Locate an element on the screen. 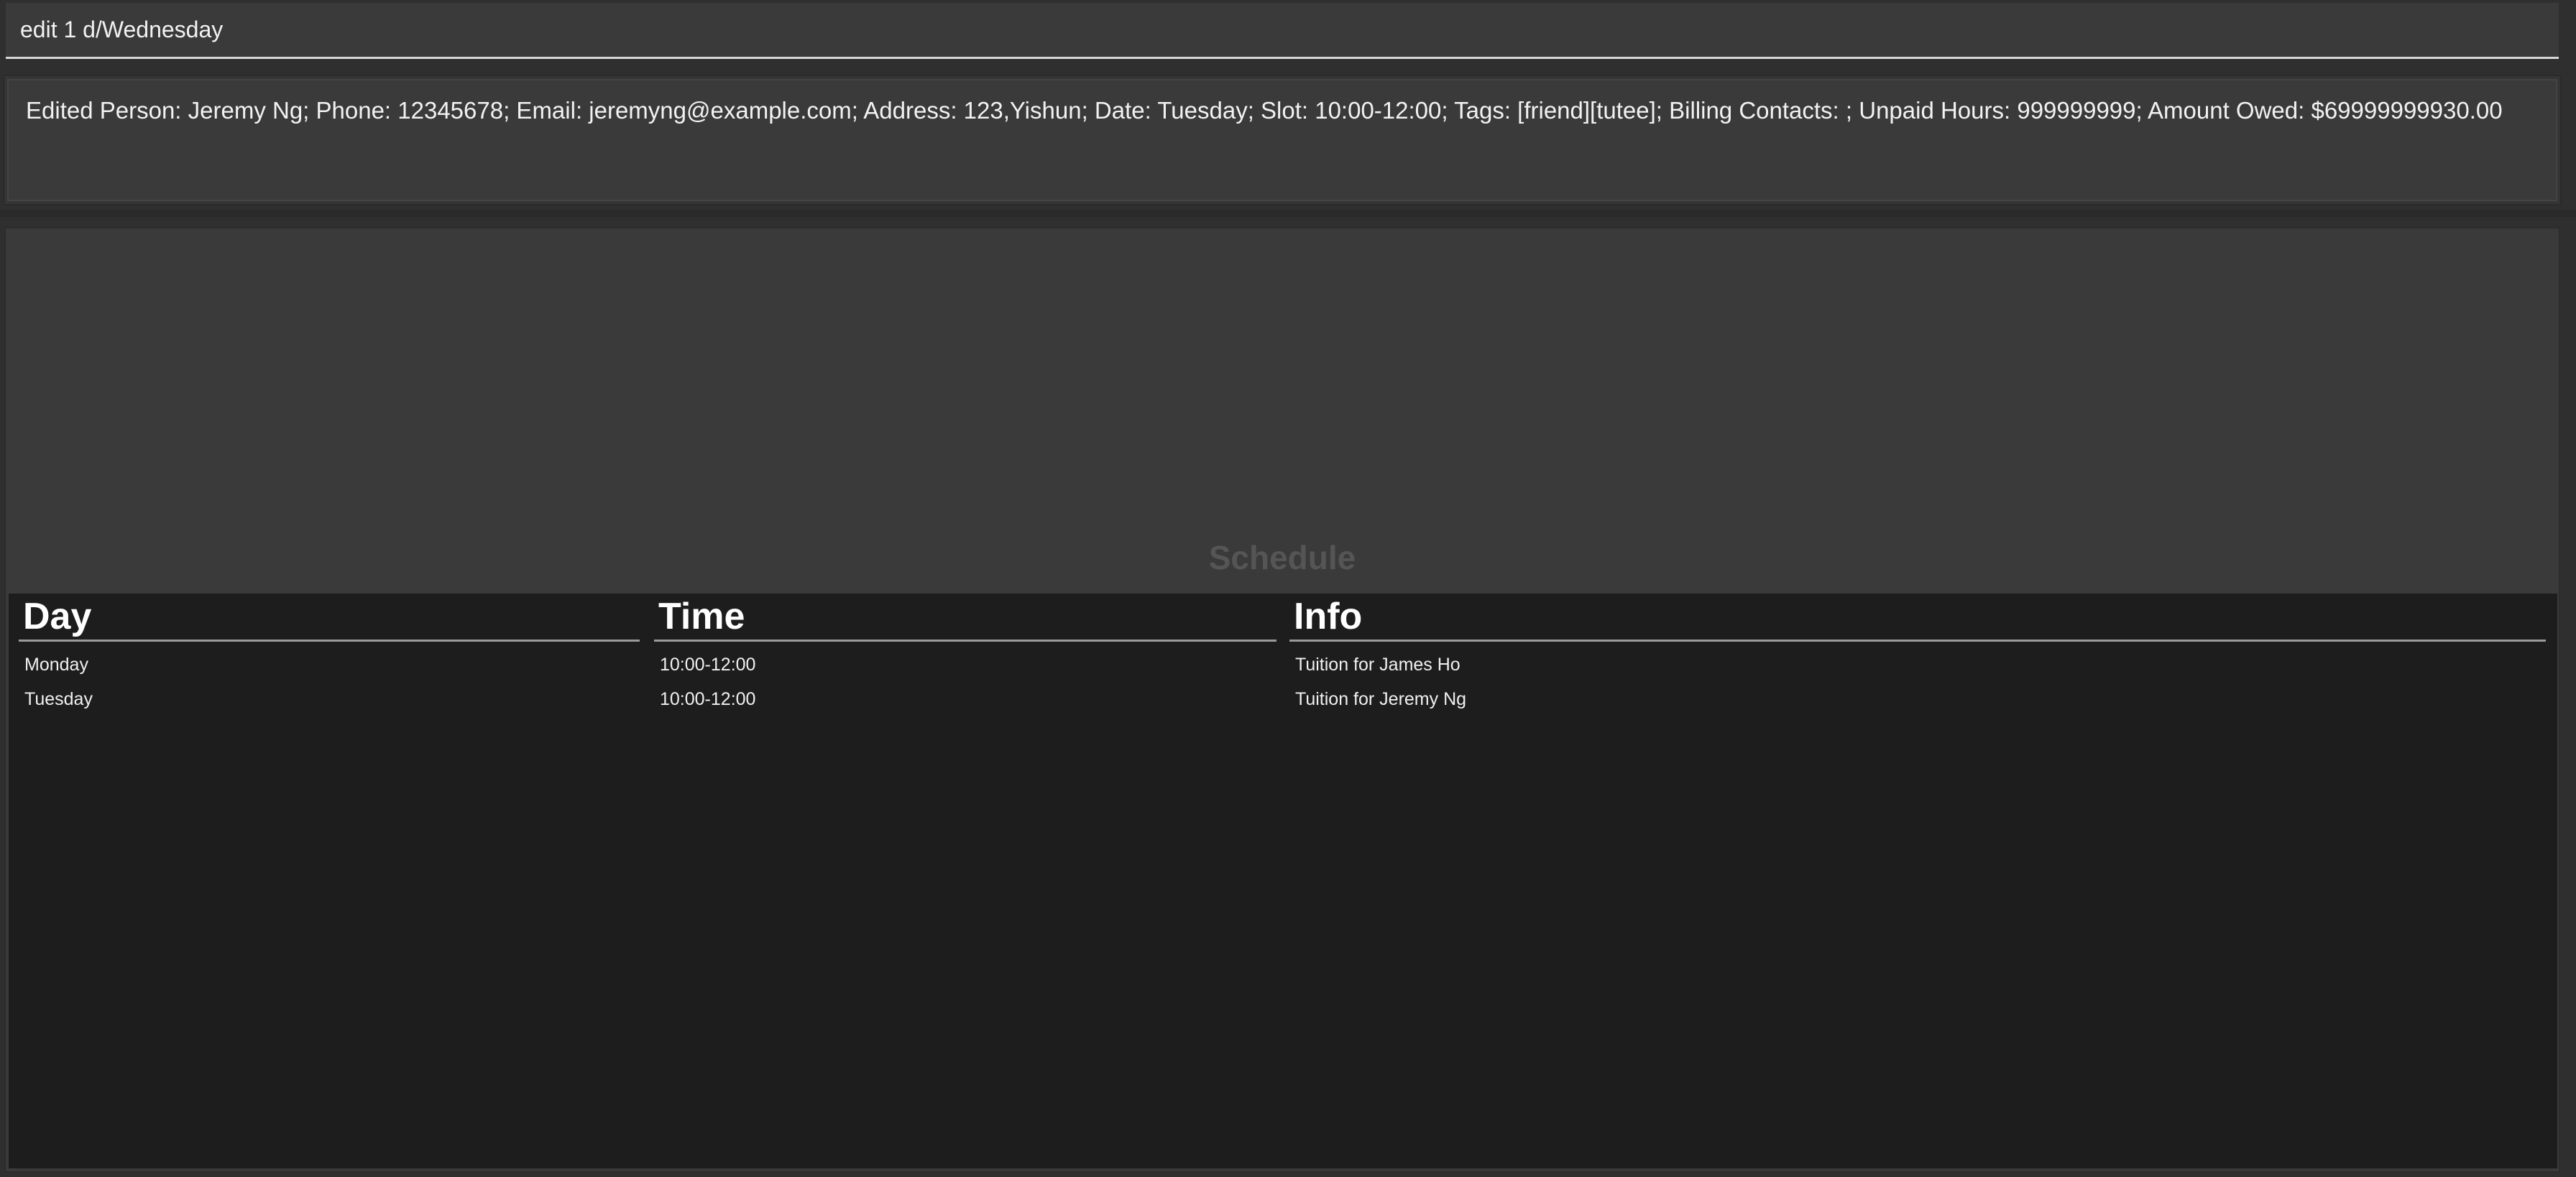 The image size is (2576, 1177). command-box is located at coordinates (1282, 31).